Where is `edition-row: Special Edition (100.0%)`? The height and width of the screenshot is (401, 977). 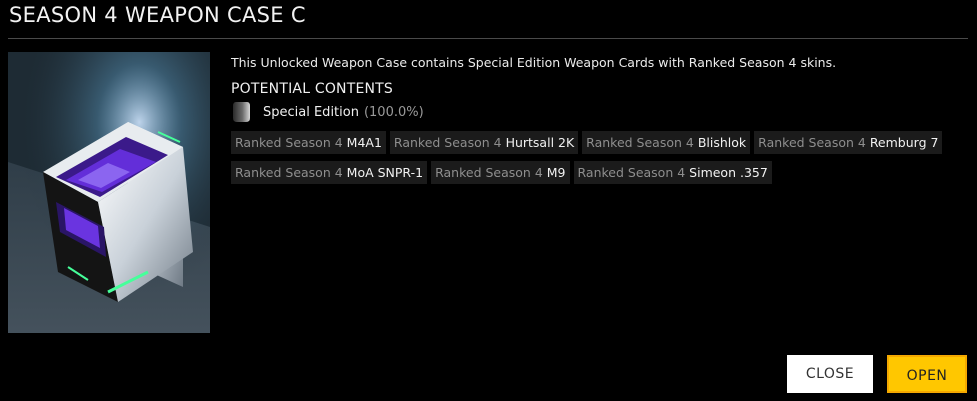
edition-row: Special Edition (100.0%) is located at coordinates (328, 112).